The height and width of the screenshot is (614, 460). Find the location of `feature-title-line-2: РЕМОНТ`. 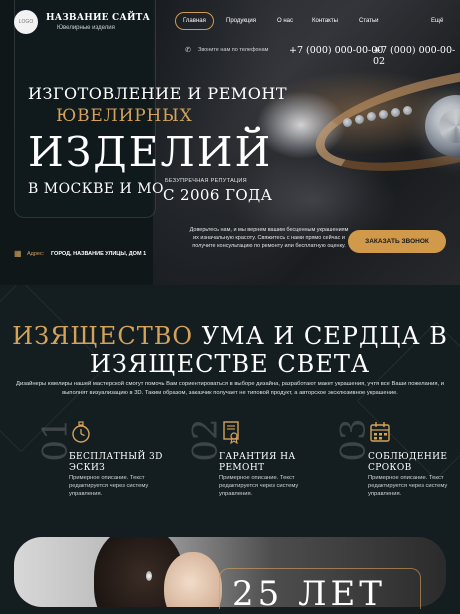

feature-title-line-2: РЕМОНТ is located at coordinates (242, 468).